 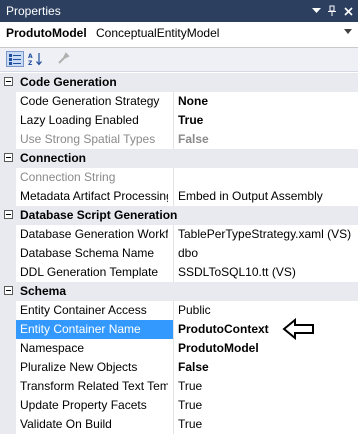 I want to click on category-label: Connection, so click(x=53, y=158).